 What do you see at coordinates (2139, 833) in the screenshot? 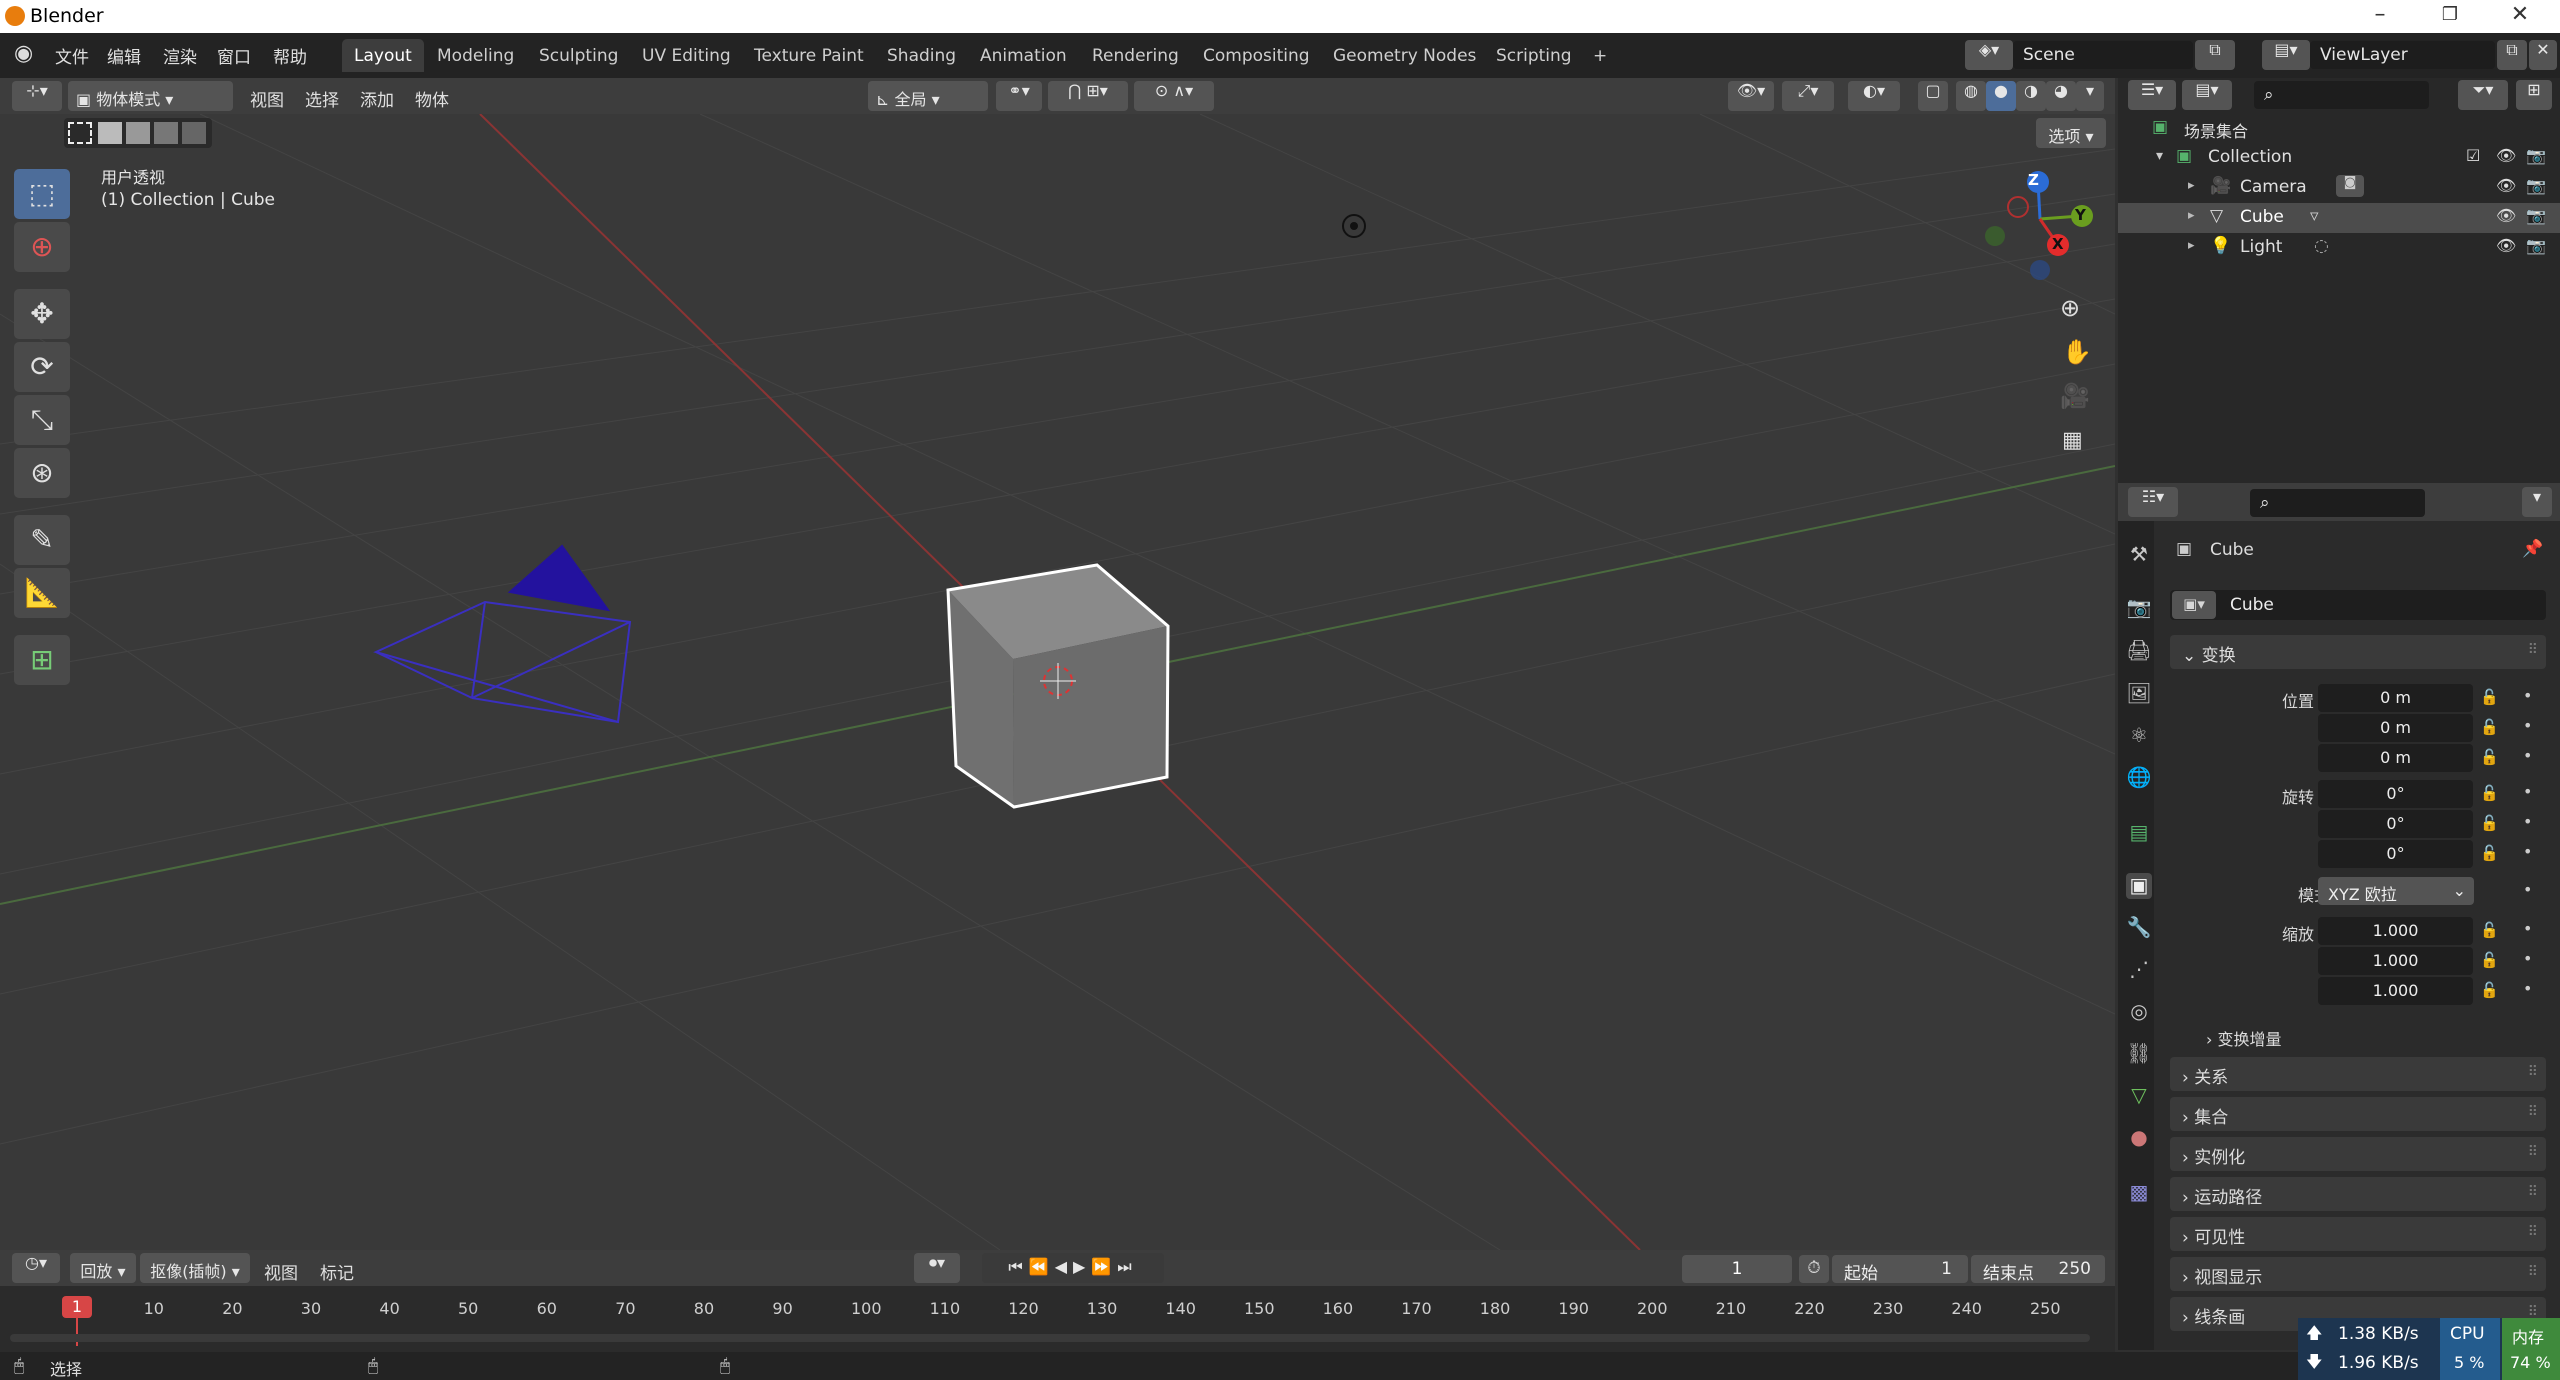
I see `collection-properties-icon: ▤` at bounding box center [2139, 833].